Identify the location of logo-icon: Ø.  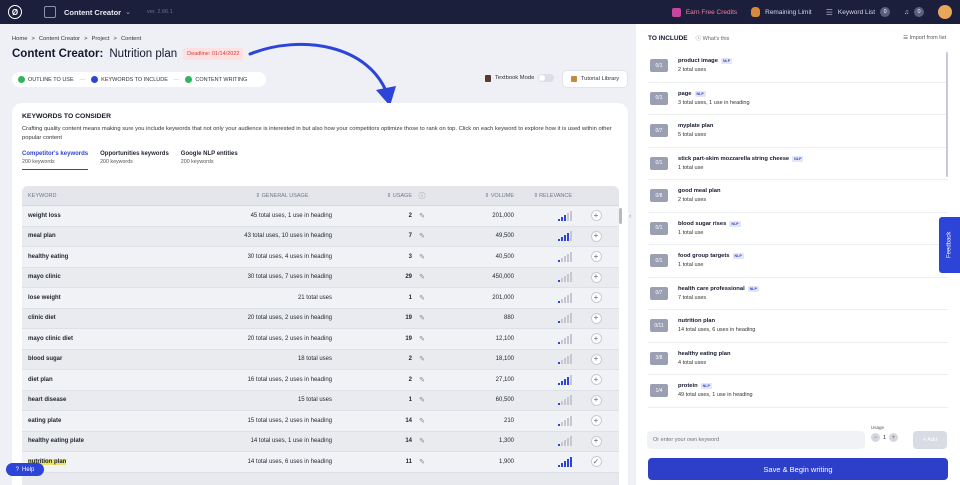
(15, 12).